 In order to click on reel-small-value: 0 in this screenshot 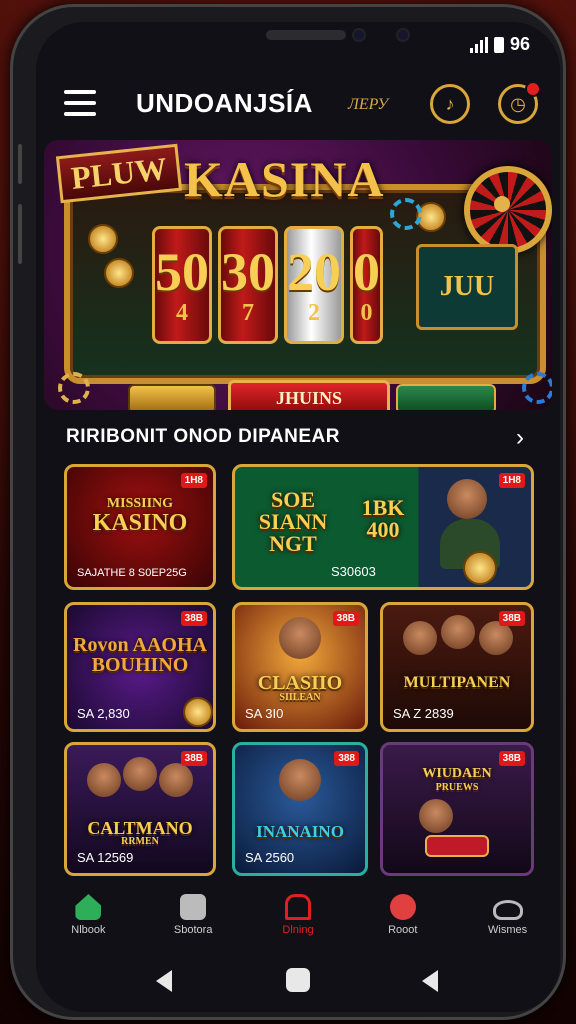, I will do `click(366, 312)`.